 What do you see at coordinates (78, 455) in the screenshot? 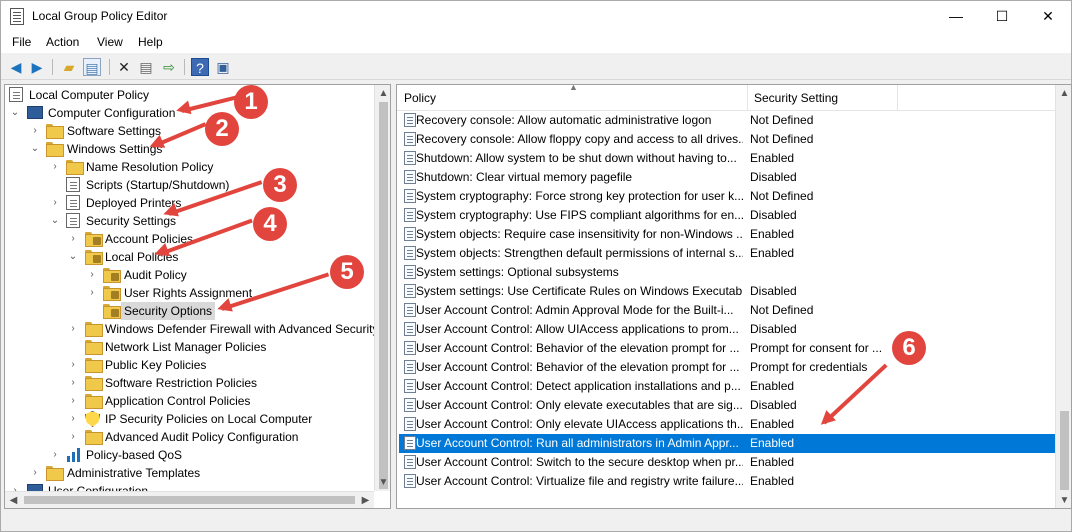
I see `bar-chart-bar` at bounding box center [78, 455].